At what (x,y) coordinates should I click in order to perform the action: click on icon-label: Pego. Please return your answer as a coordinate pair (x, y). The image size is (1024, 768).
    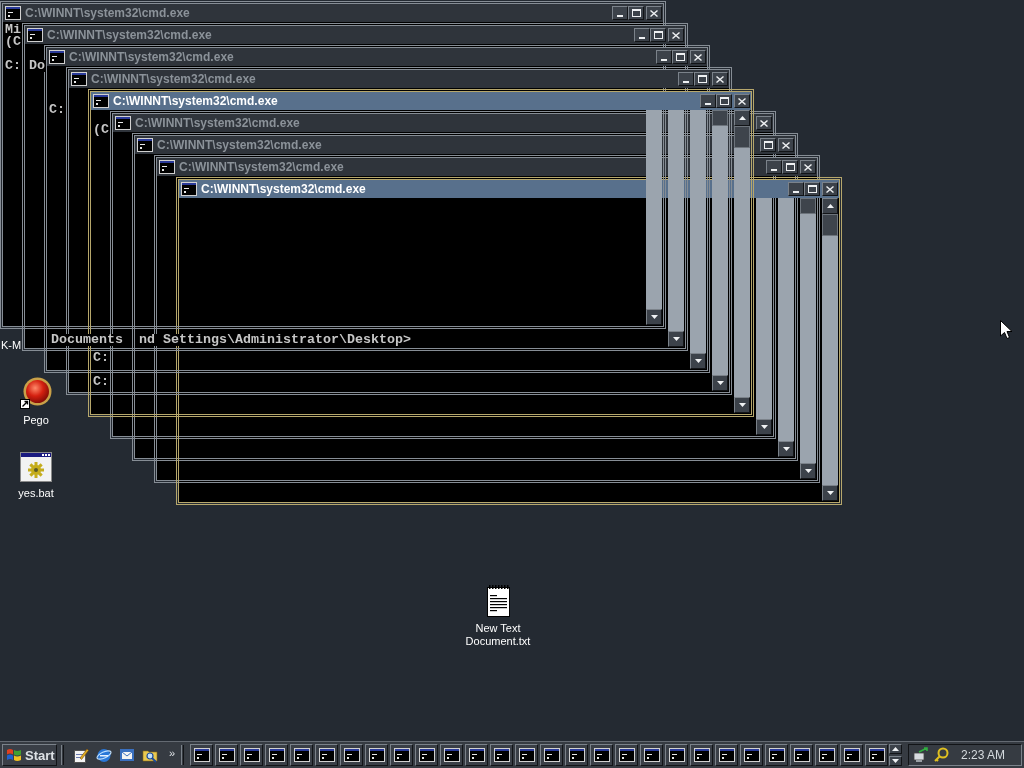
    Looking at the image, I should click on (36, 420).